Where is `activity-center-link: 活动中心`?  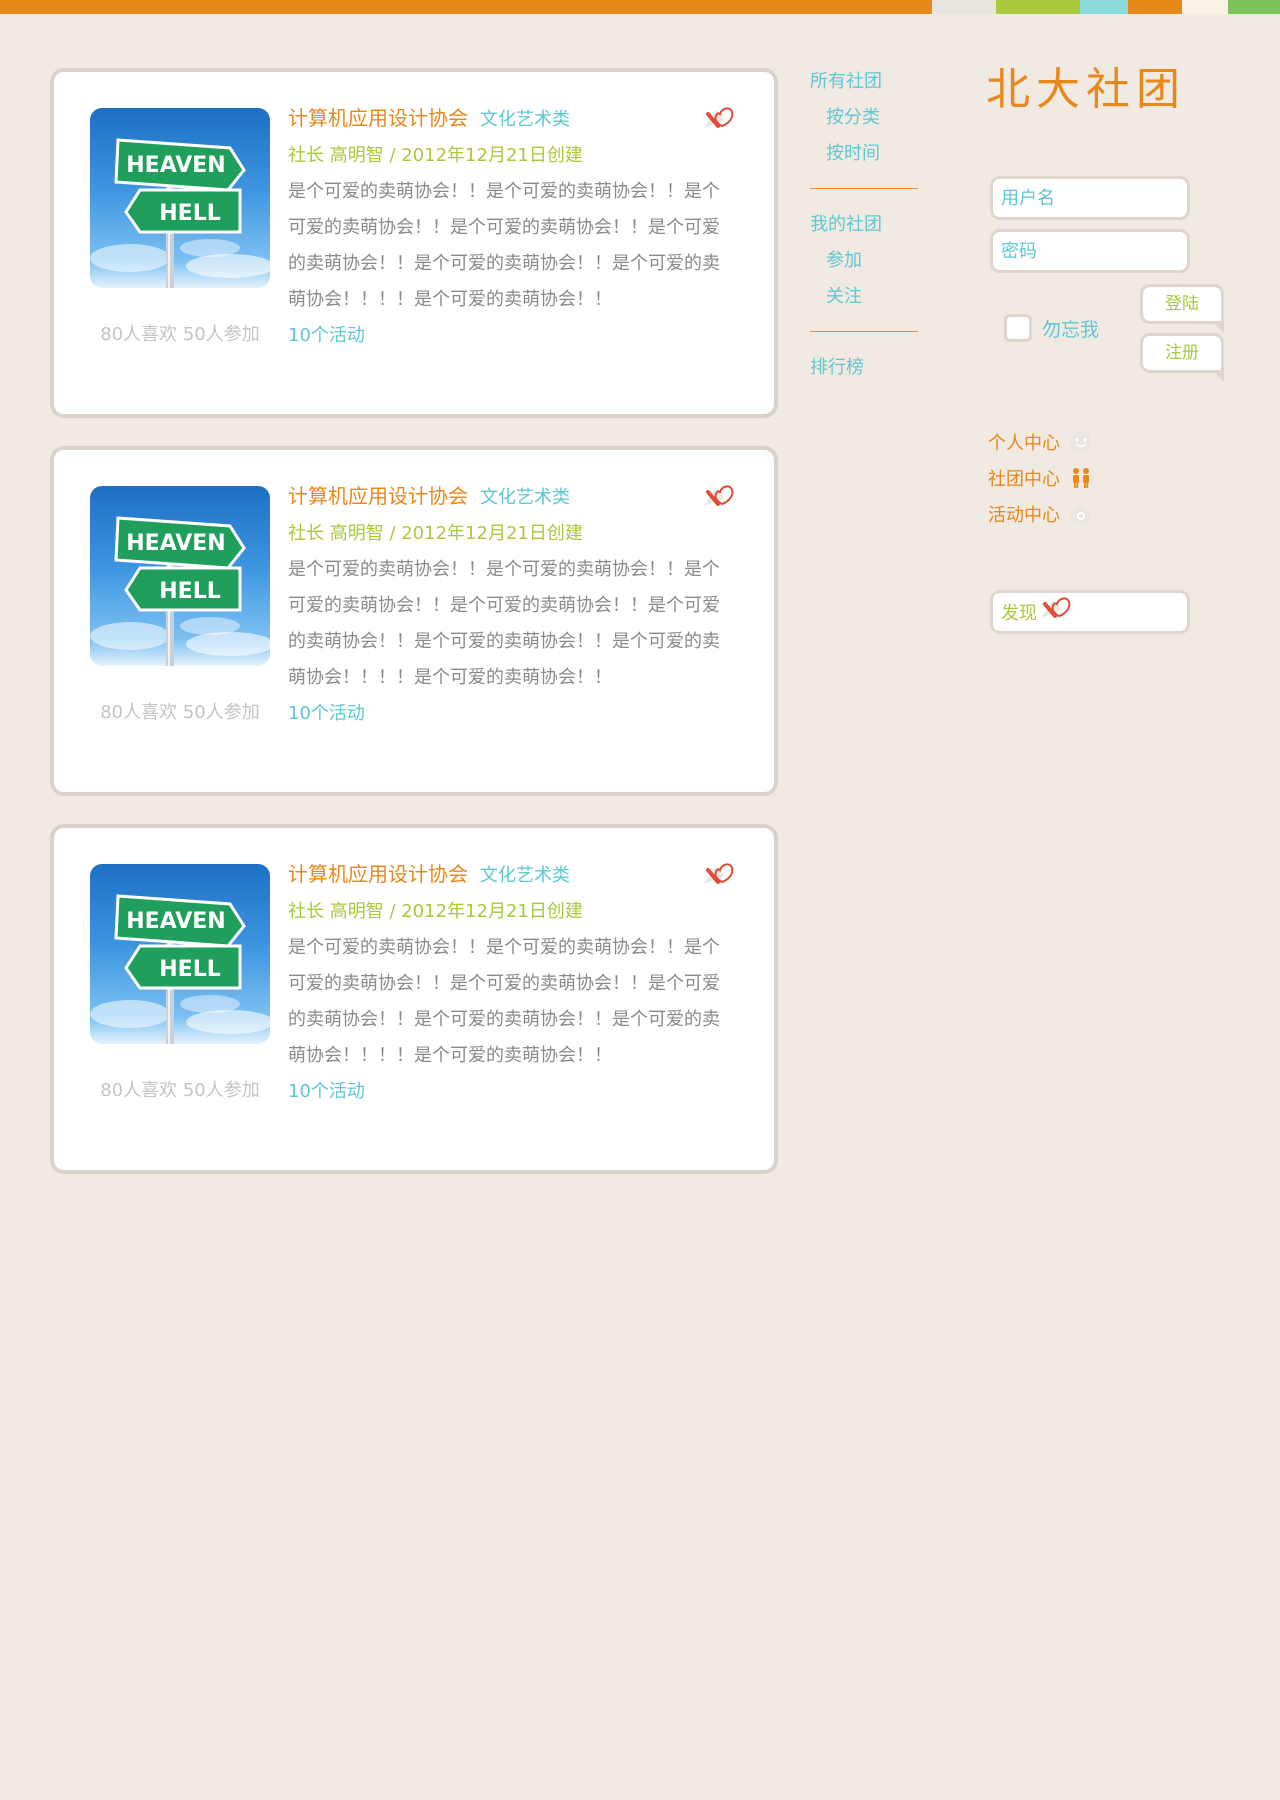 activity-center-link: 活动中心 is located at coordinates (1040, 514).